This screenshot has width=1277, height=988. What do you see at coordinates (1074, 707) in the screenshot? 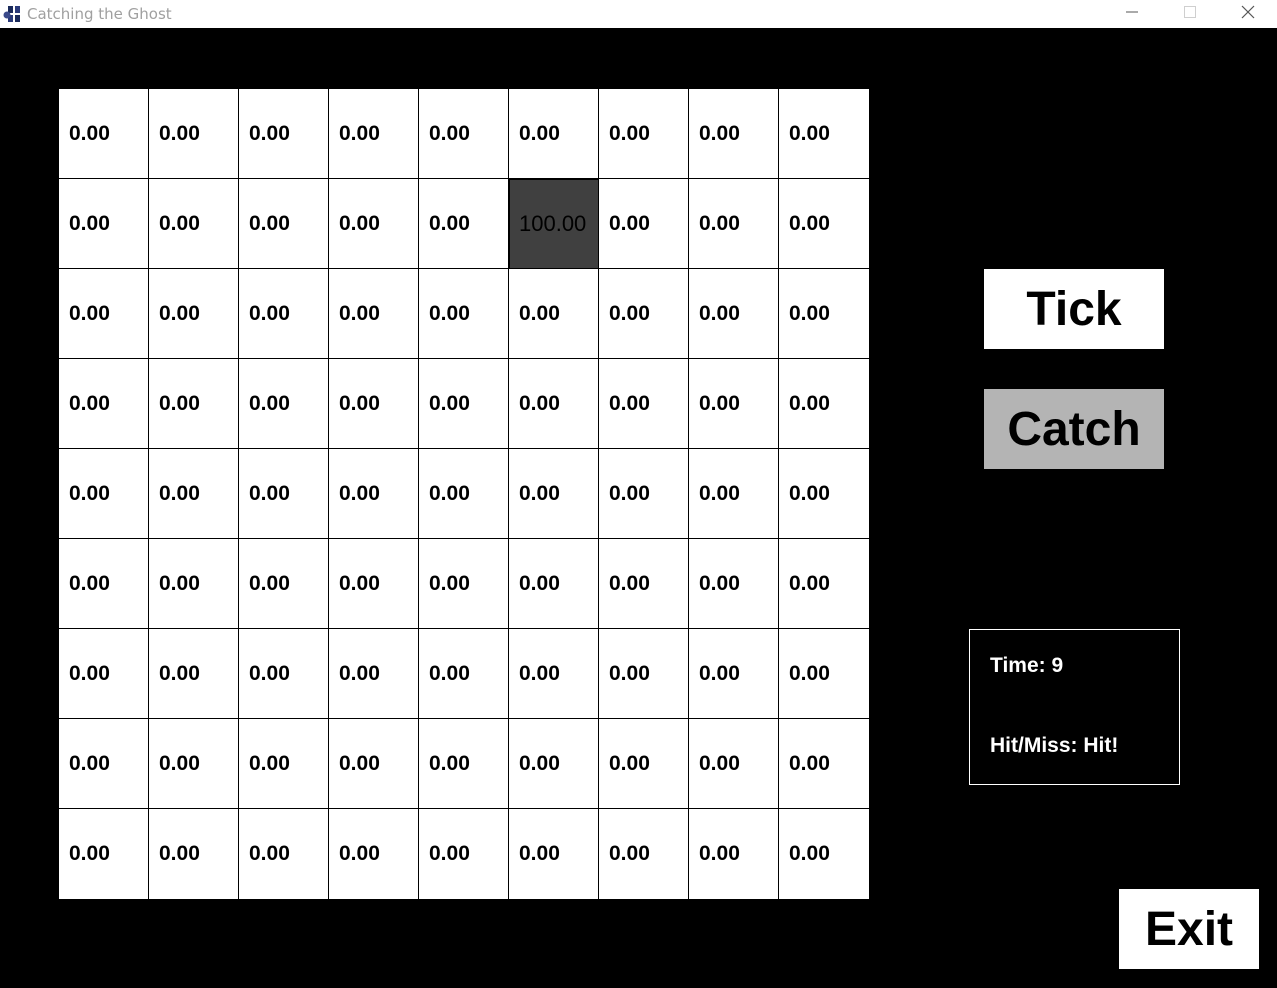
I see `status-panel: Time: 9 Hit/Miss: Hit!` at bounding box center [1074, 707].